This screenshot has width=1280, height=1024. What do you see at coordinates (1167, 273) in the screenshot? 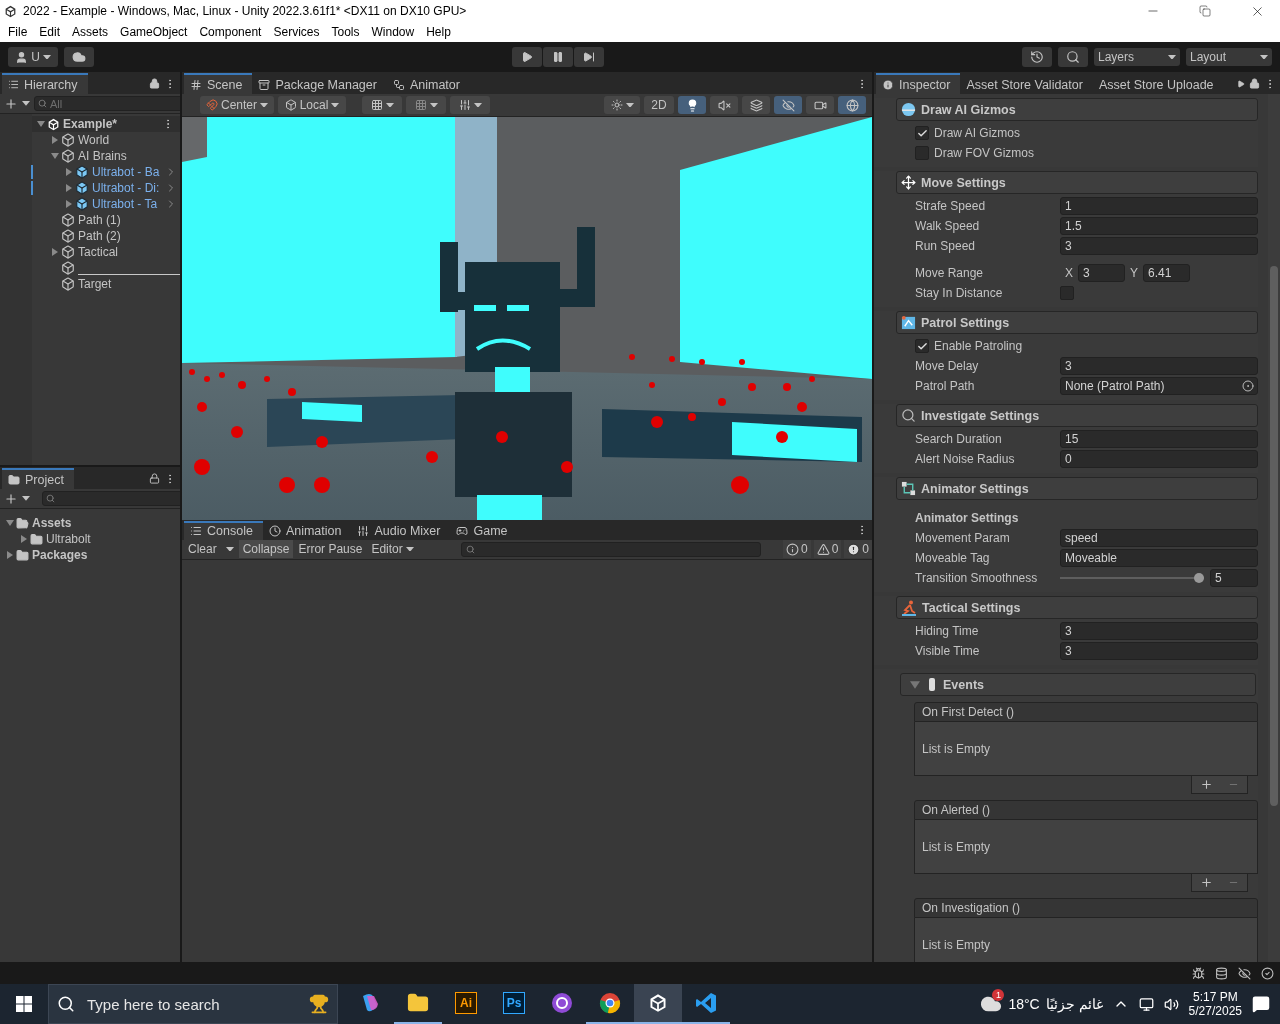
I see `y-field: 6.41` at bounding box center [1167, 273].